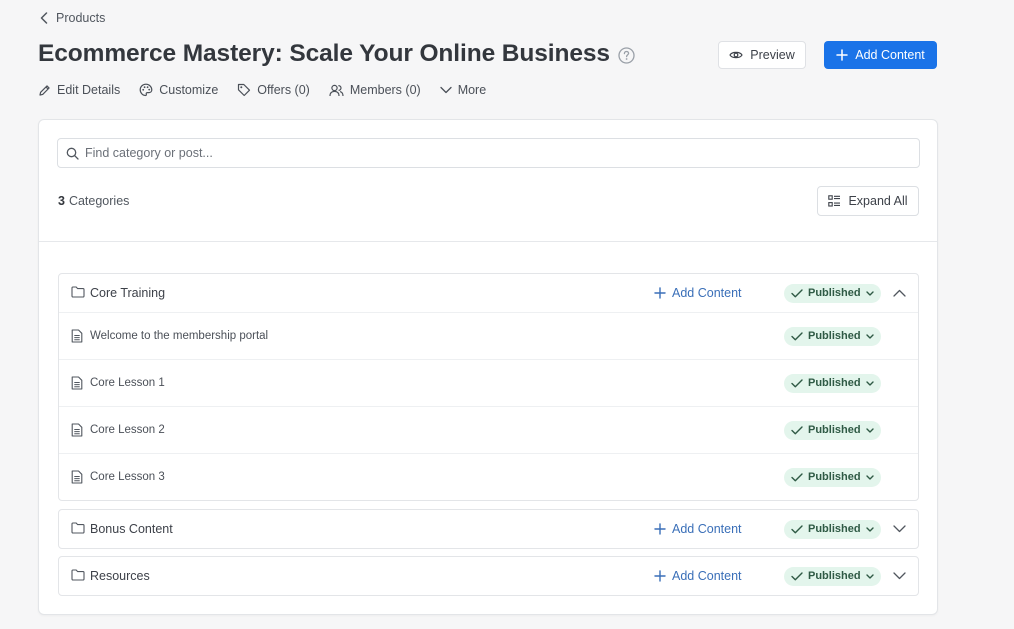  I want to click on post-title: Core Lesson 2, so click(127, 430).